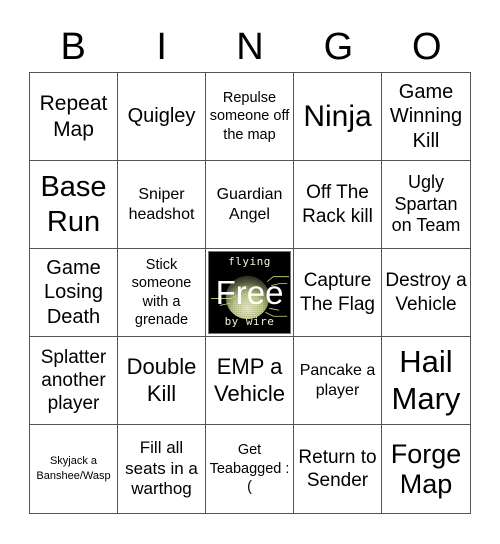 This screenshot has width=500, height=544. I want to click on bingo-cell: Return to Sender, so click(338, 469).